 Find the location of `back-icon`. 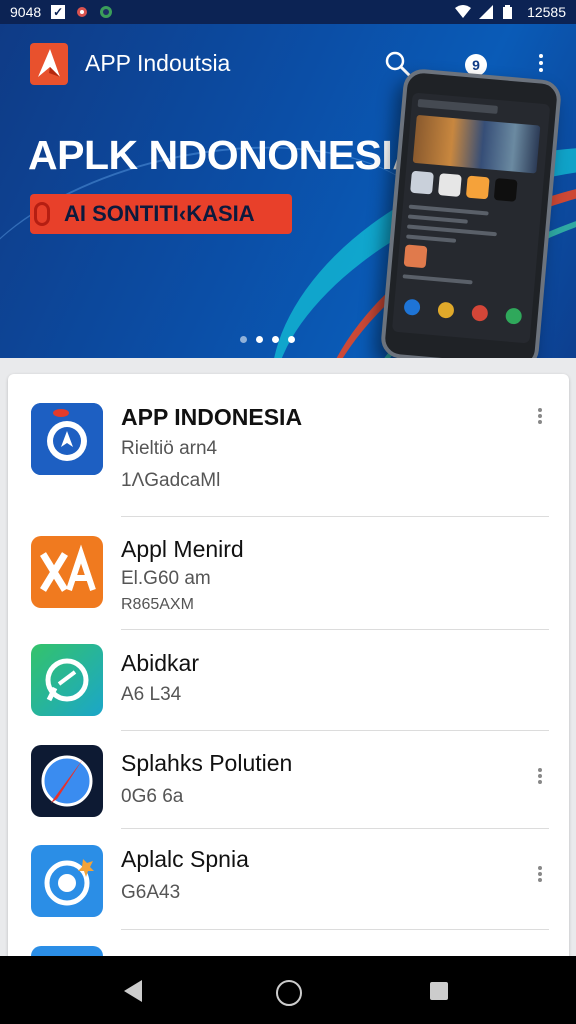

back-icon is located at coordinates (134, 993).